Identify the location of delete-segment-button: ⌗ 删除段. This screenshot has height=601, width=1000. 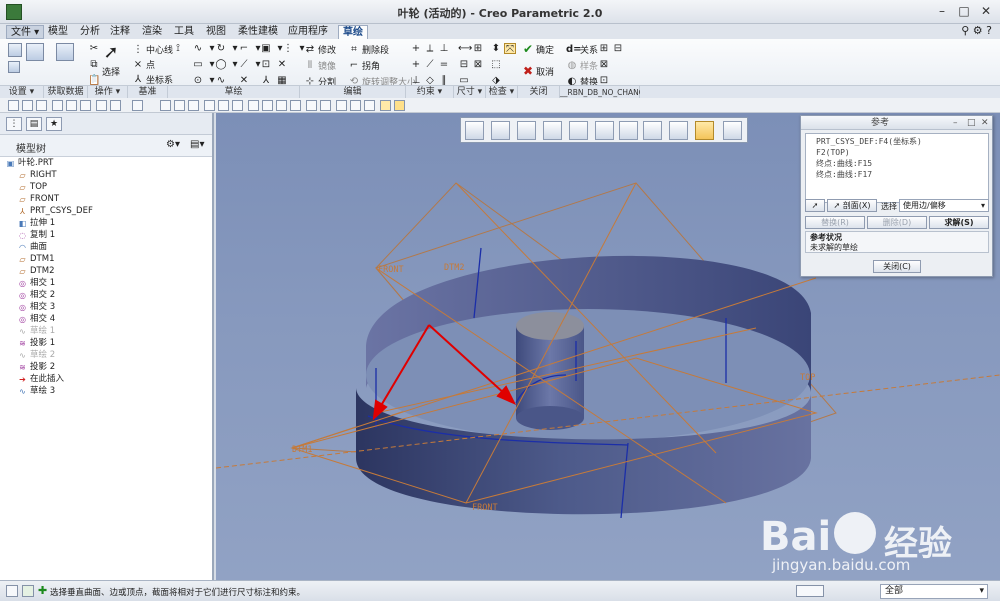
(368, 49).